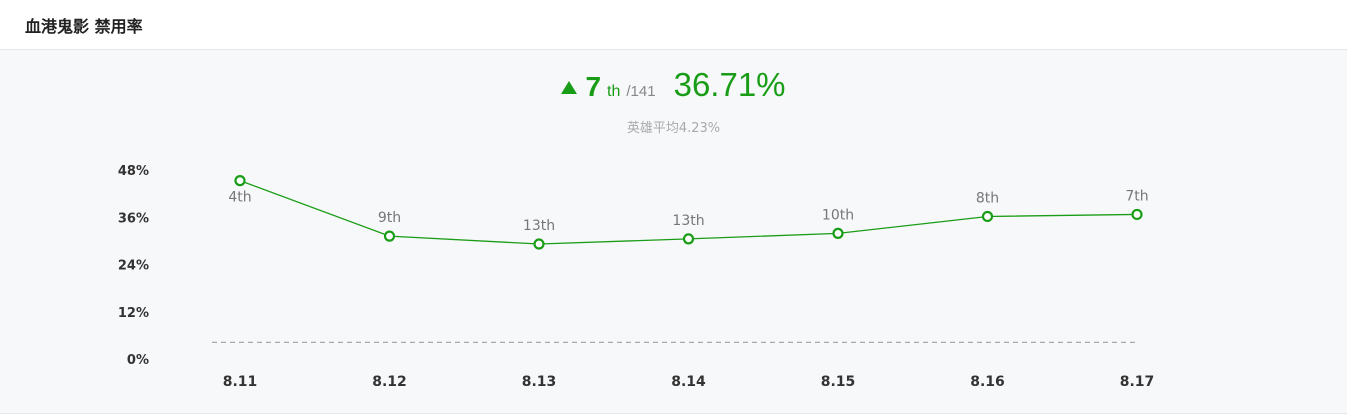 Image resolution: width=1347 pixels, height=416 pixels. Describe the element at coordinates (133, 313) in the screenshot. I see `y-tick-label: 12%` at that location.